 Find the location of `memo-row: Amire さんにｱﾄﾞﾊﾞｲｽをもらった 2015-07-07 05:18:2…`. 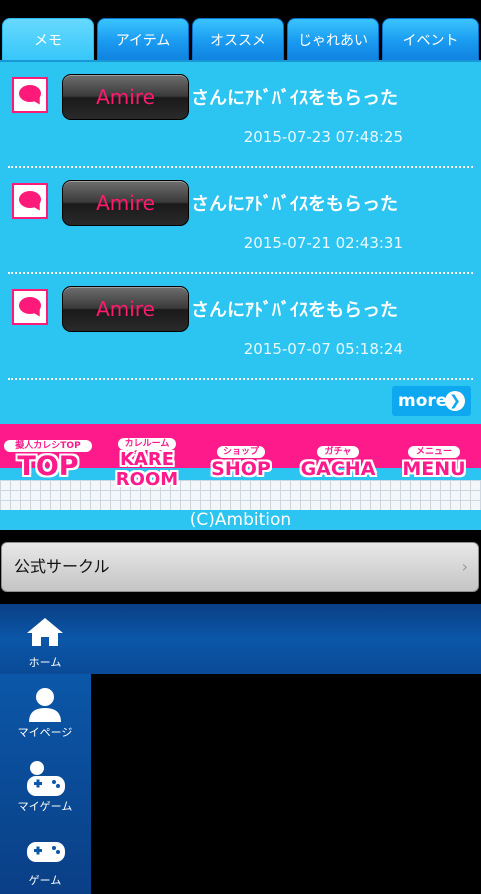

memo-row: Amire さんにｱﾄﾞﾊﾞｲｽをもらった 2015-07-07 05:18:2… is located at coordinates (240, 327).